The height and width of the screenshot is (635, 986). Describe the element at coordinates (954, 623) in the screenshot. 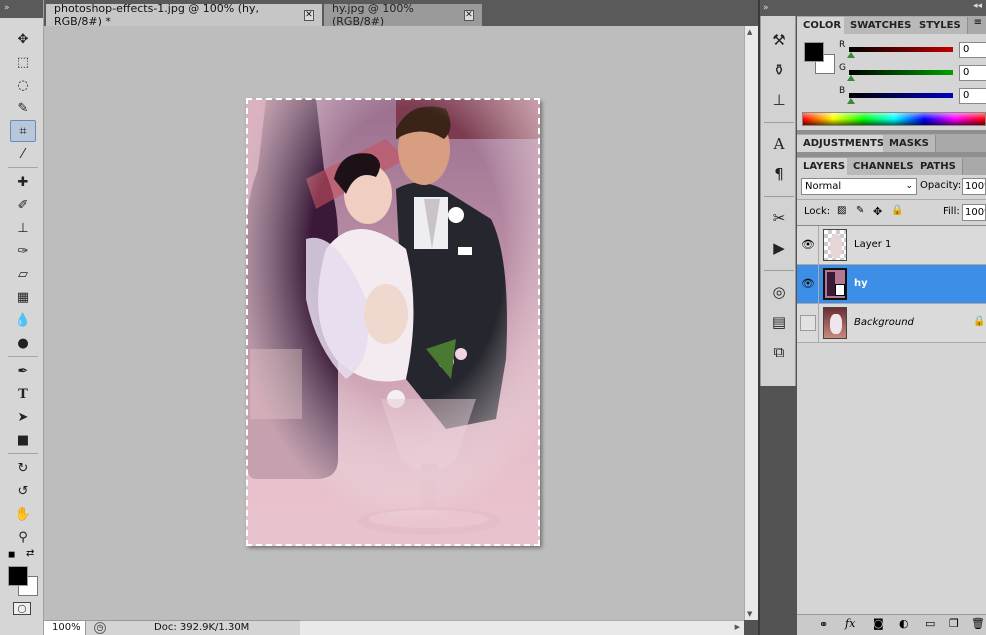

I see `new-layer-icon: ❐` at that location.